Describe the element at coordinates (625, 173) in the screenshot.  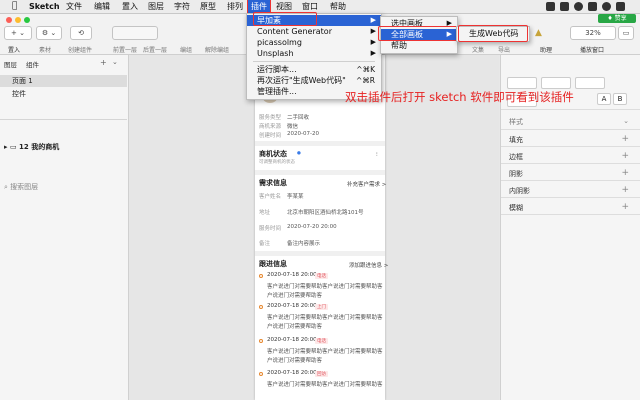
I see `add-shadow-icon: +` at that location.